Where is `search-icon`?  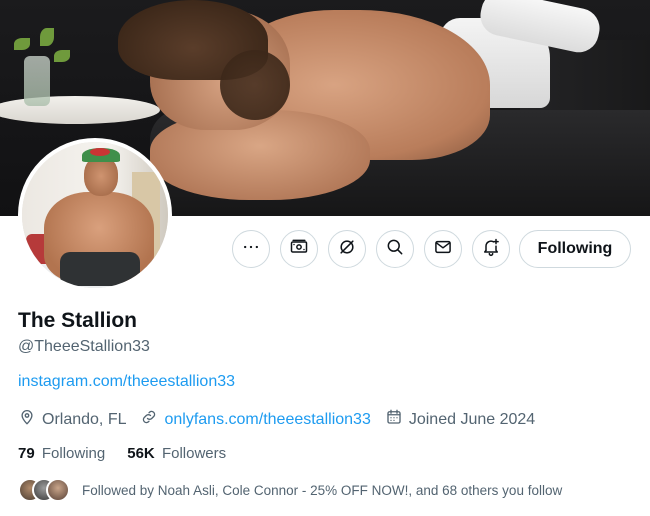
search-icon is located at coordinates (395, 249).